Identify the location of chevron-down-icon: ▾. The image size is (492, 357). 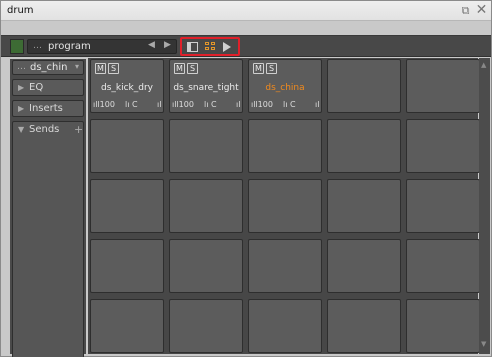
(77, 66).